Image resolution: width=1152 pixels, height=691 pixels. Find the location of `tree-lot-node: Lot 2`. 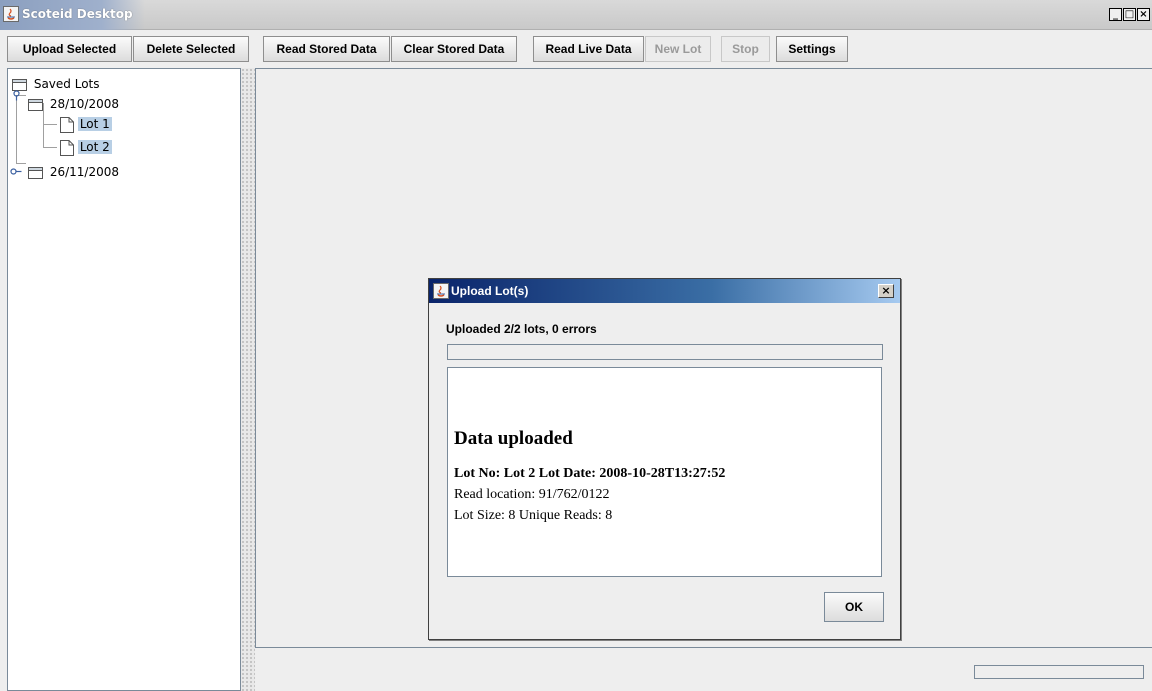

tree-lot-node: Lot 2 is located at coordinates (86, 147).